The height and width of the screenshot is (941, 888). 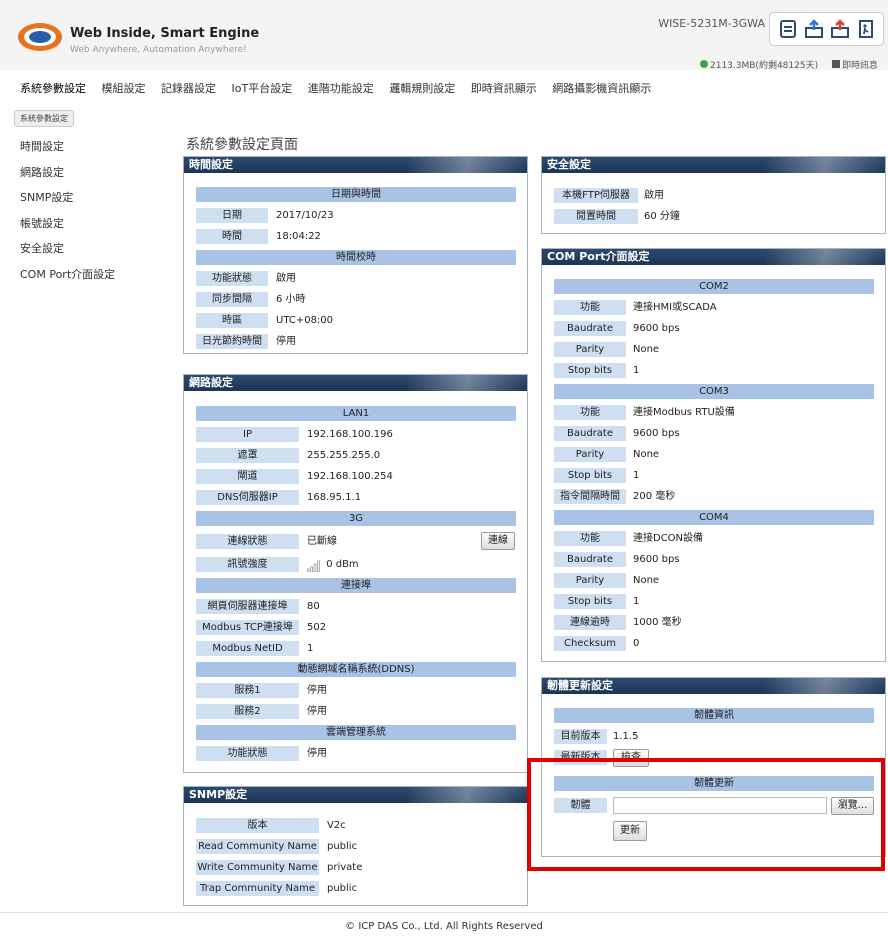 What do you see at coordinates (344, 455) in the screenshot?
I see `mask-value: 255.255.255.0` at bounding box center [344, 455].